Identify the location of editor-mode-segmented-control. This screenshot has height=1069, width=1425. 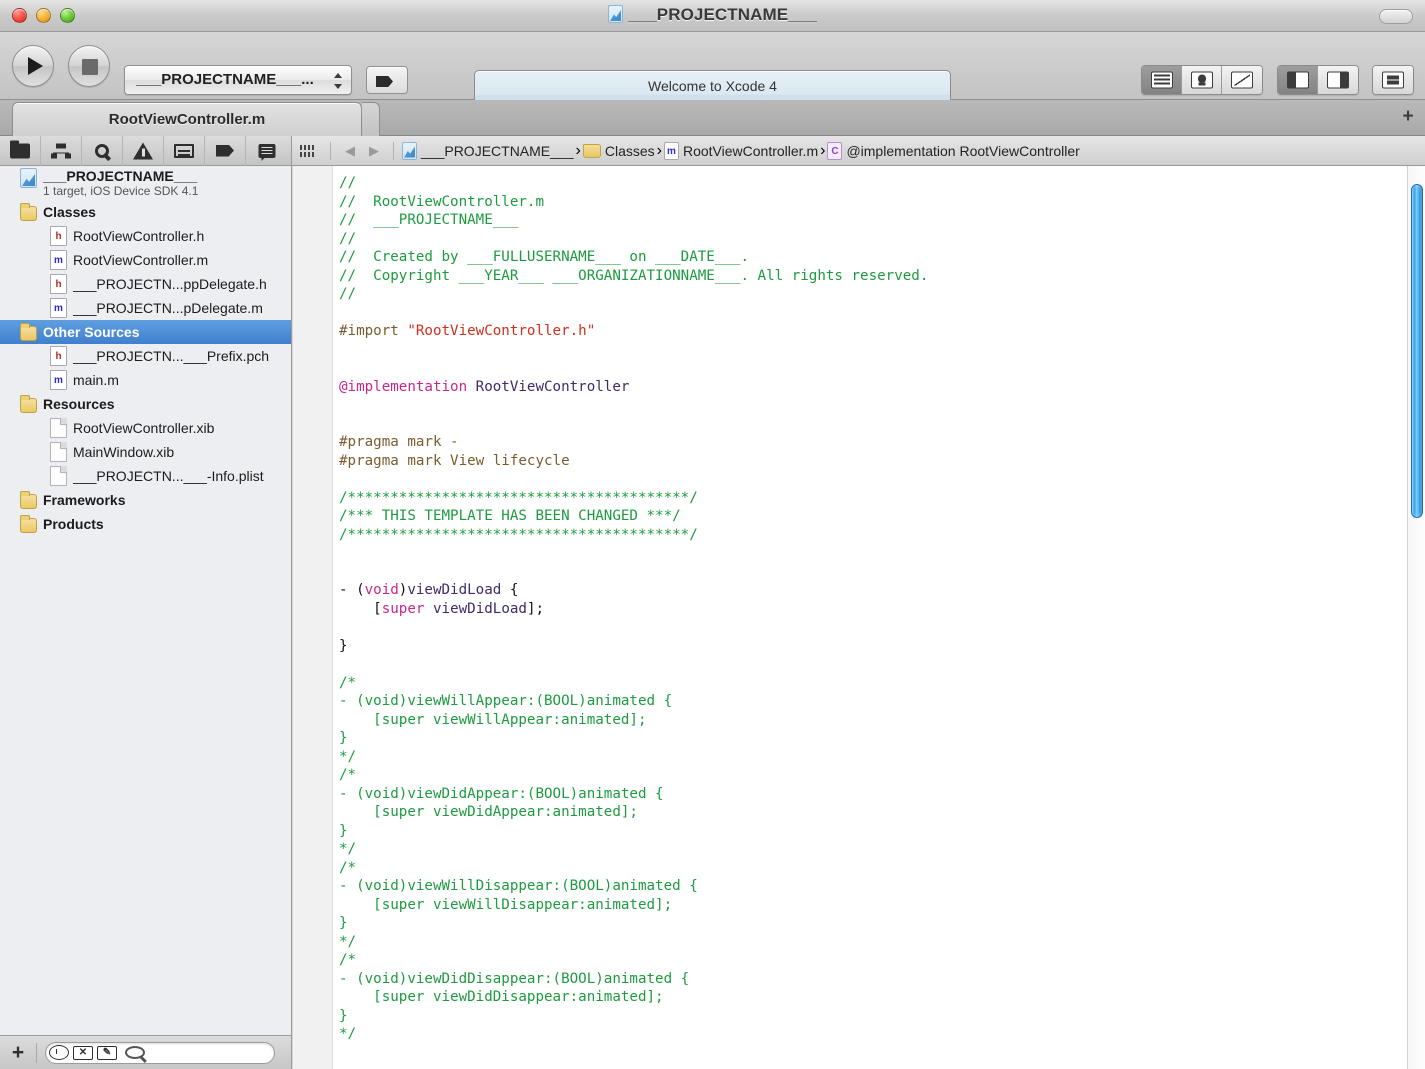
(1202, 80).